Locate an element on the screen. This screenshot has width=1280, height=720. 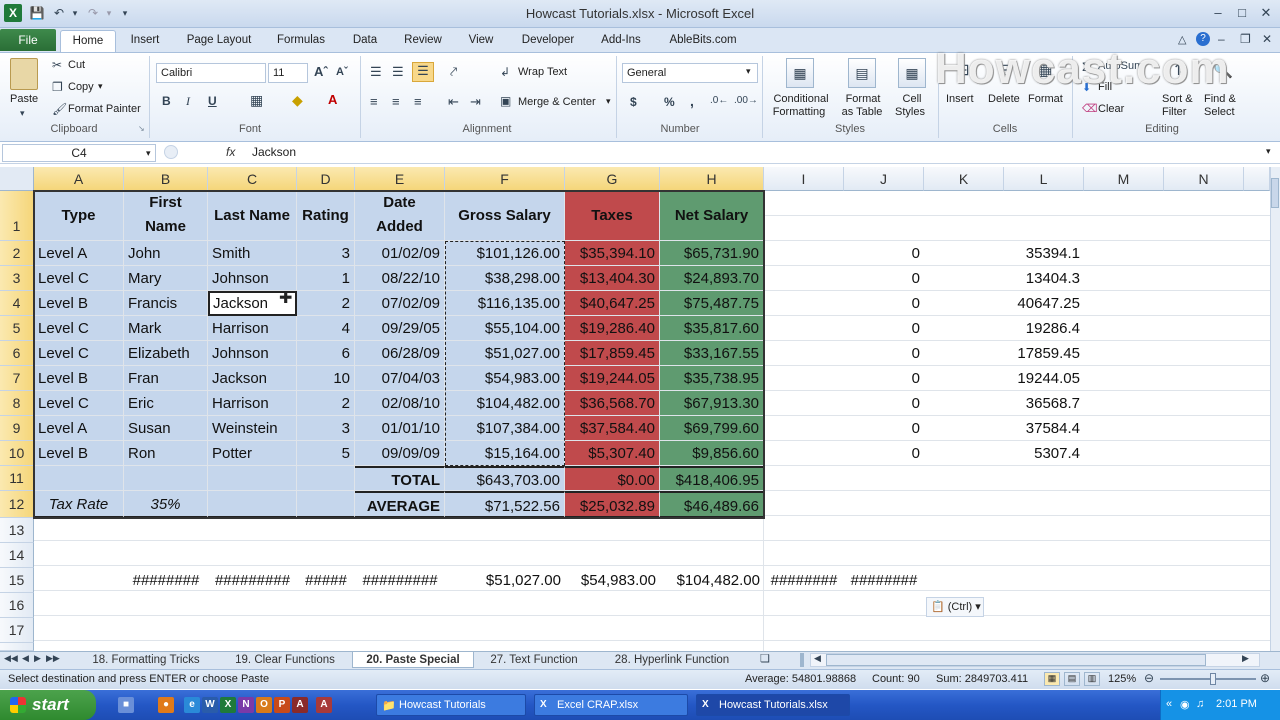
col-header-l: L is located at coordinates (1044, 179).